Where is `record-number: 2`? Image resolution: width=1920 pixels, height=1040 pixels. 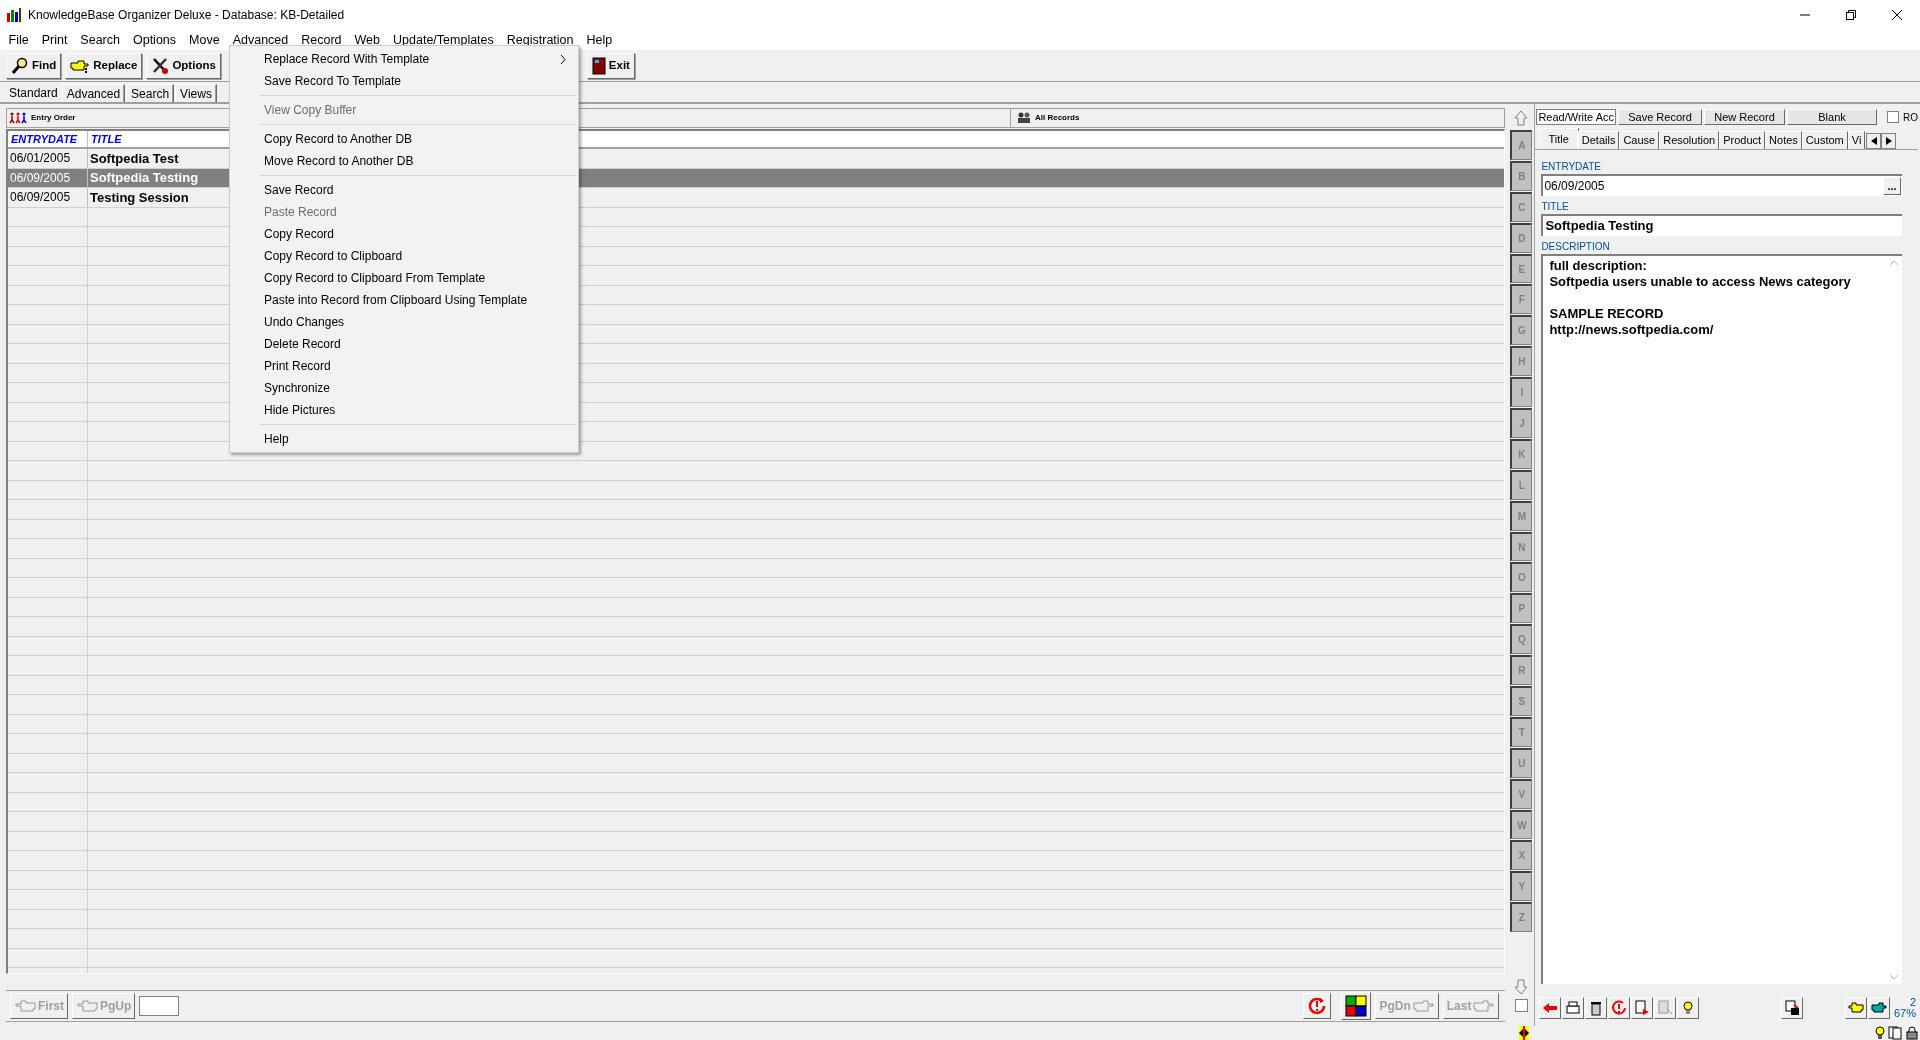 record-number: 2 is located at coordinates (1912, 1002).